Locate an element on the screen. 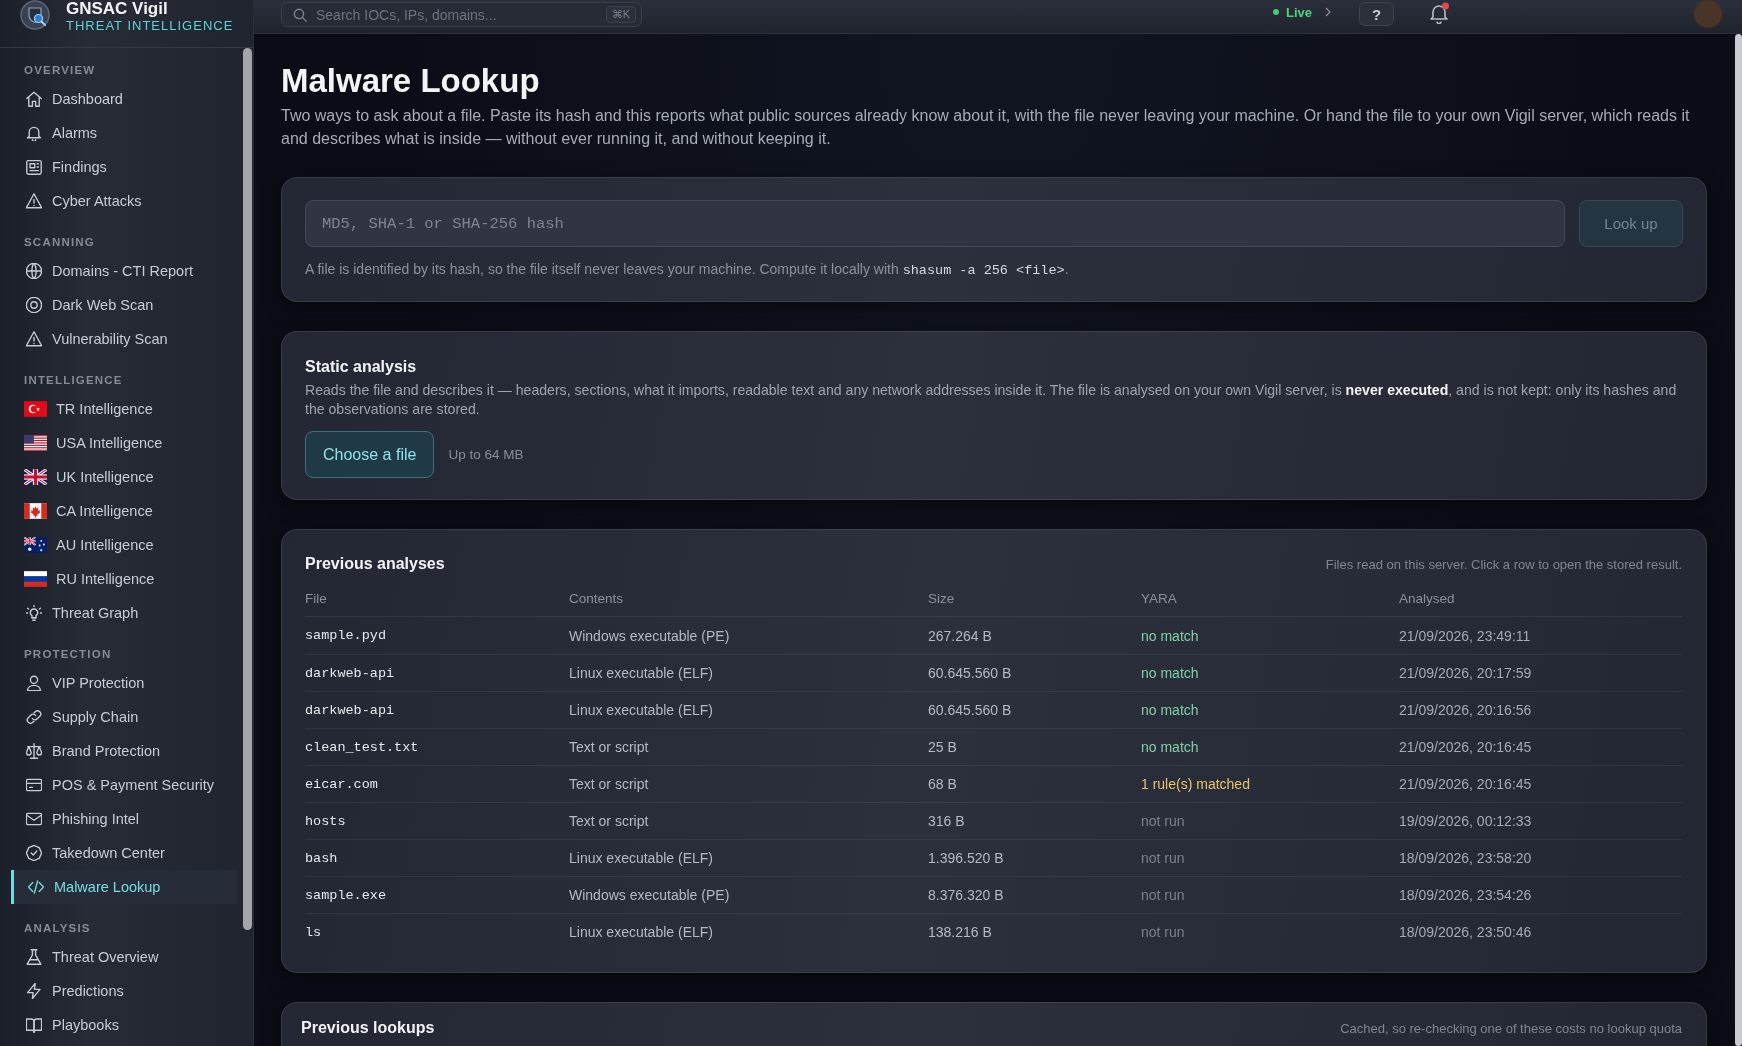  sidebar-item: UK Intelligence is located at coordinates (124, 477).